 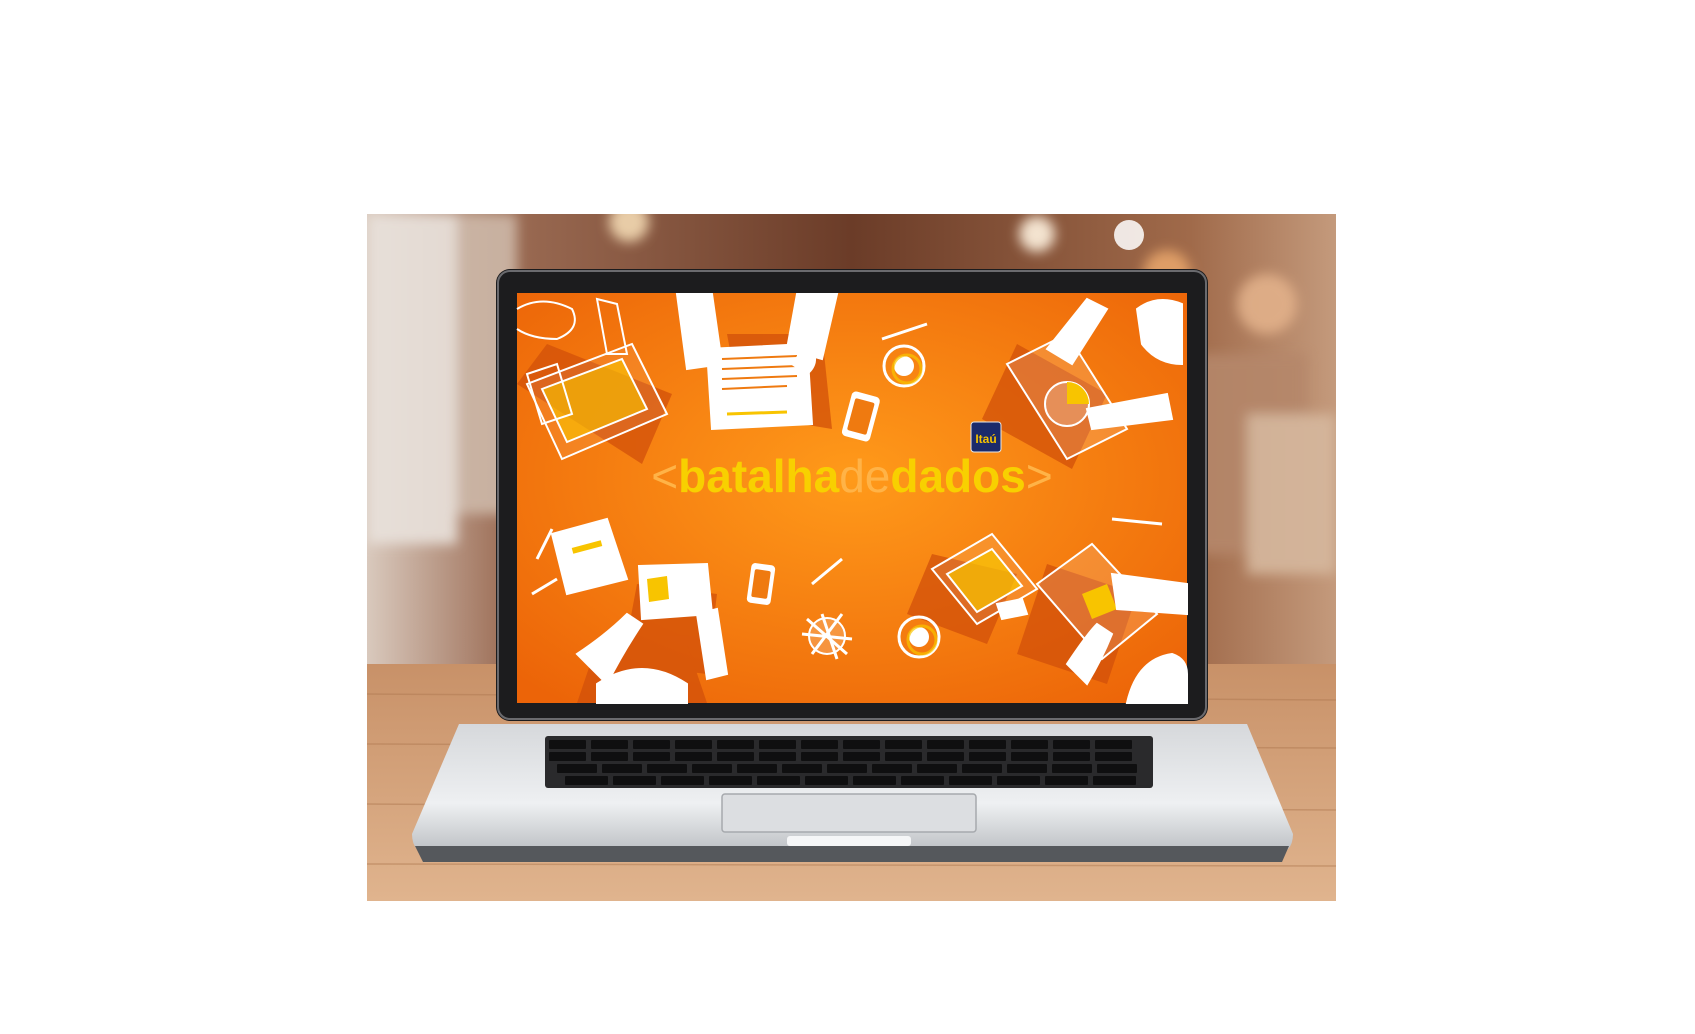 What do you see at coordinates (758, 476) in the screenshot?
I see `headline-batalha: batalha` at bounding box center [758, 476].